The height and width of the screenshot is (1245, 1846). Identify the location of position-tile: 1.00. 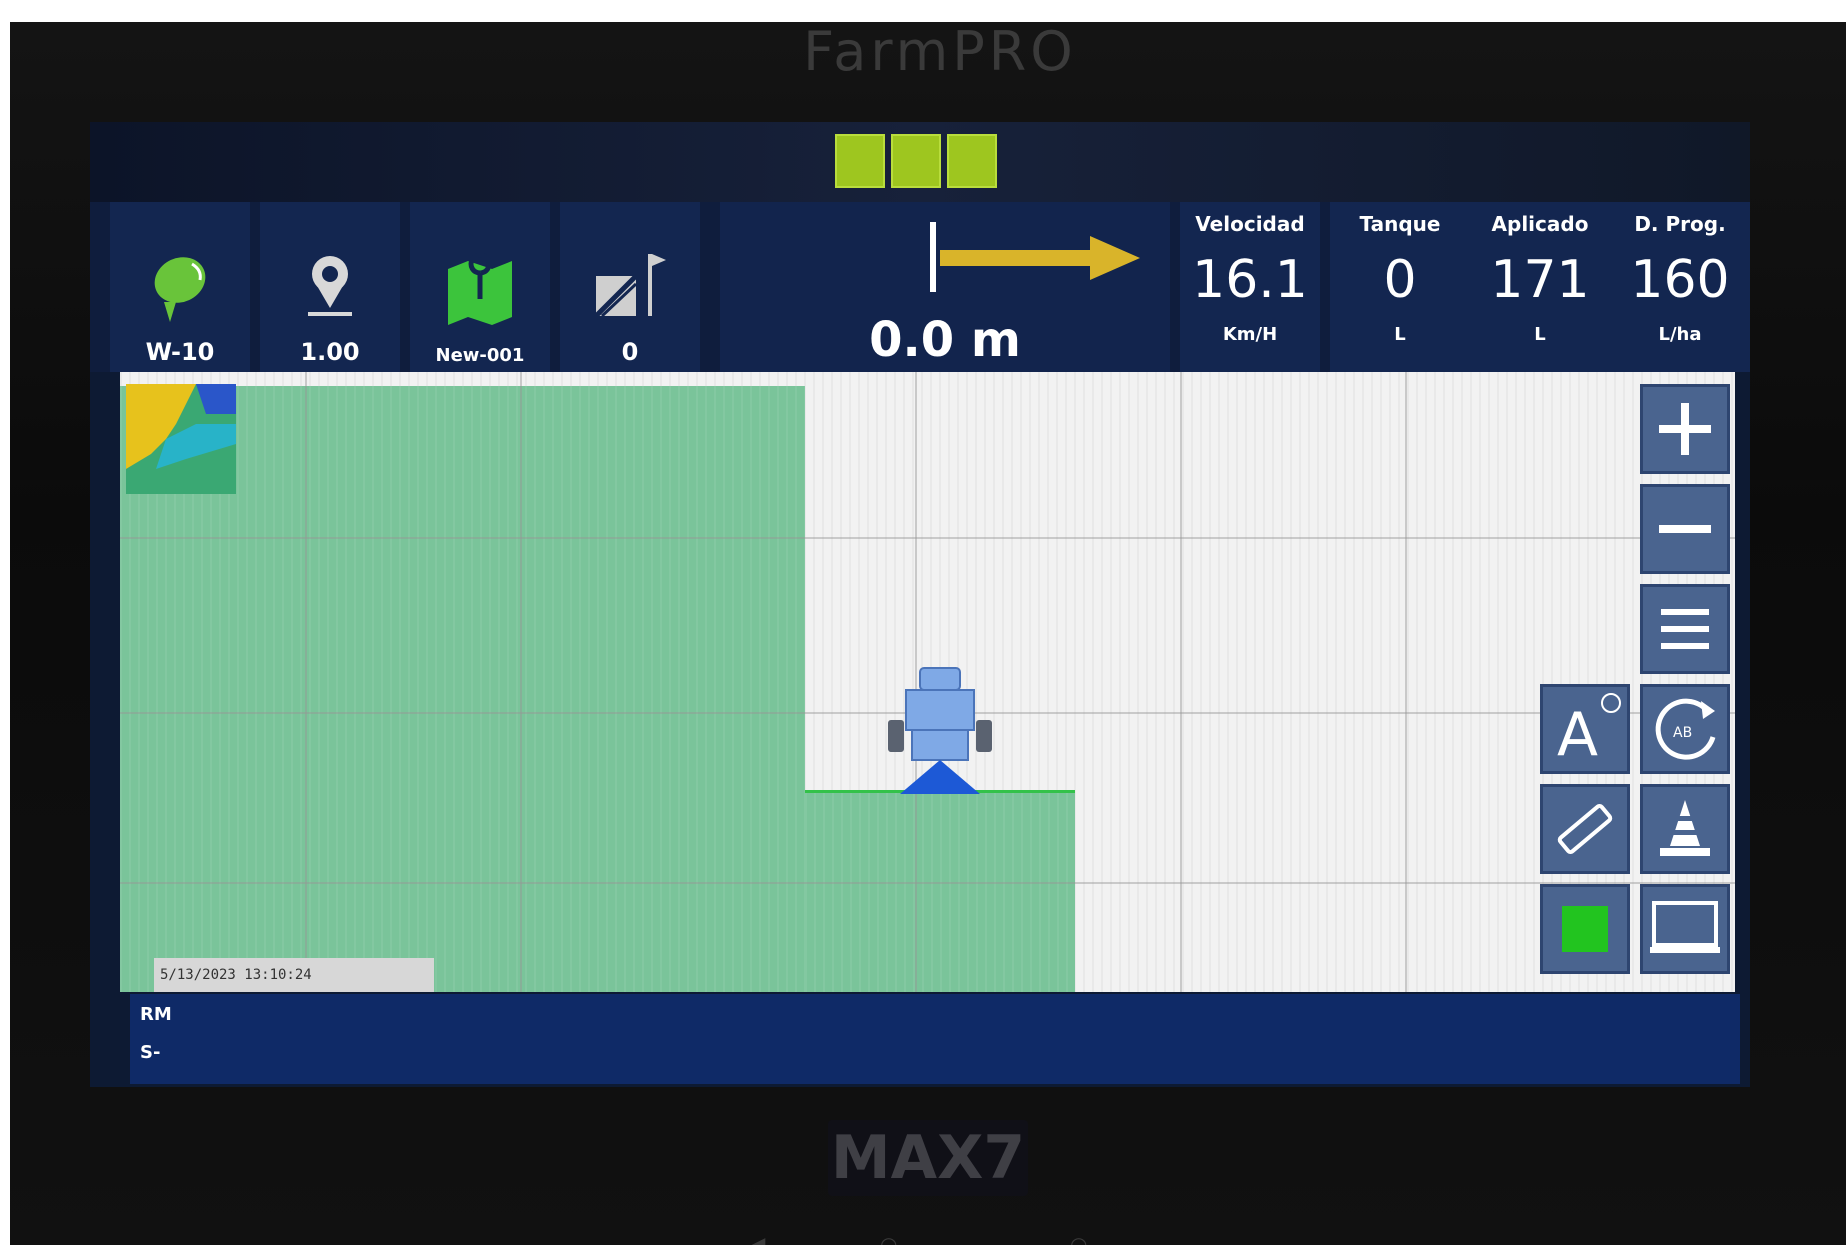
(330, 287).